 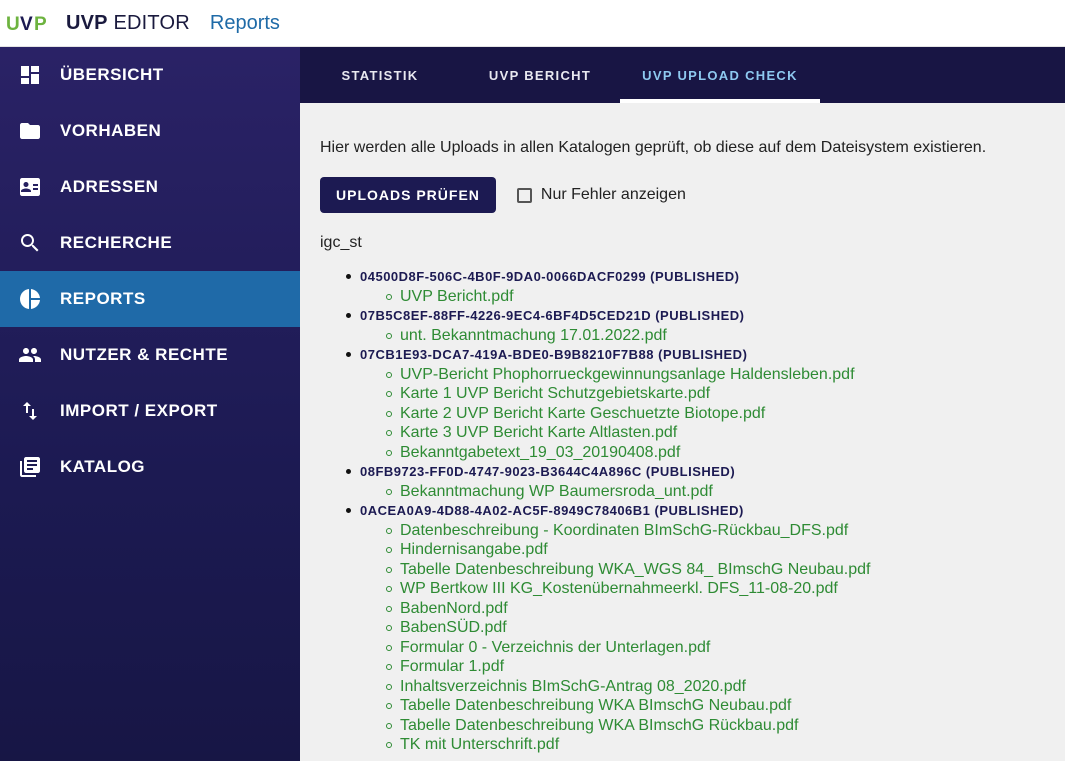 What do you see at coordinates (720, 75) in the screenshot?
I see `tab-uvp-upload-check: UVP UPLOAD CHECK` at bounding box center [720, 75].